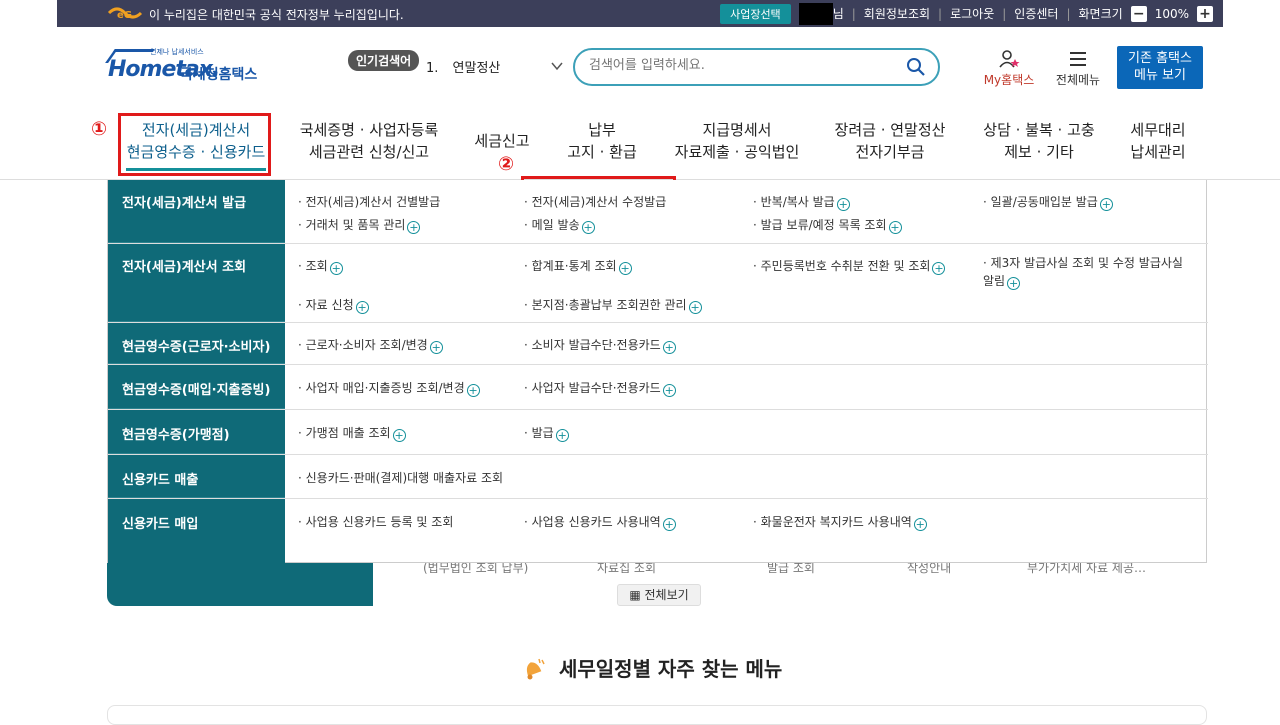  I want to click on menu-link-card-register: · 사업용 신용카드 등록 및 조회, so click(375, 521).